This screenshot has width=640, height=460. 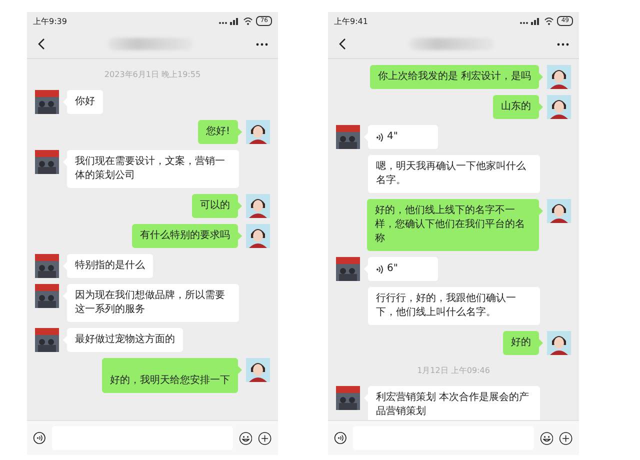 I want to click on chat-bubble: 因为现在我们想做品牌，所以需要这一系列的服务, so click(x=153, y=303).